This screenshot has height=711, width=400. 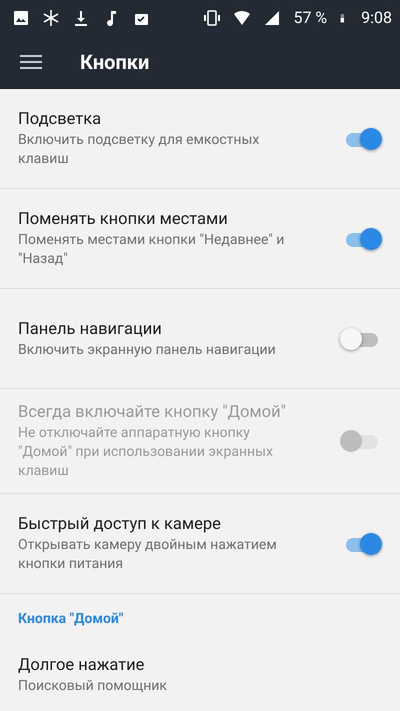 What do you see at coordinates (148, 555) in the screenshot?
I see `setting-summary: Открывать камеру двойным нажатием кнопки питания` at bounding box center [148, 555].